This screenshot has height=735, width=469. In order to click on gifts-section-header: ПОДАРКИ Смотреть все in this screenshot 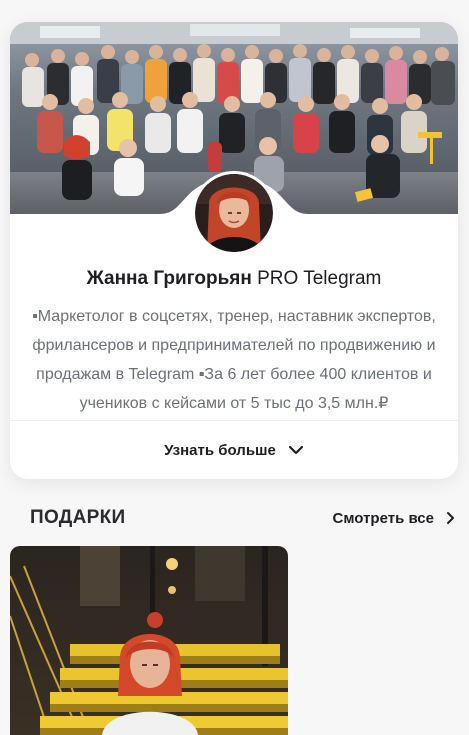, I will do `click(242, 518)`.